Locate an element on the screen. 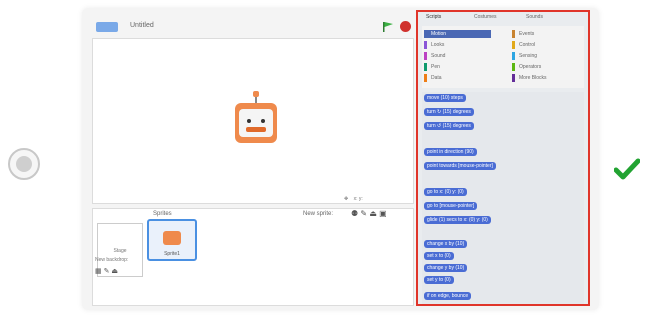 The width and height of the screenshot is (653, 316). stage-tools: ✥ x: y: is located at coordinates (379, 201).